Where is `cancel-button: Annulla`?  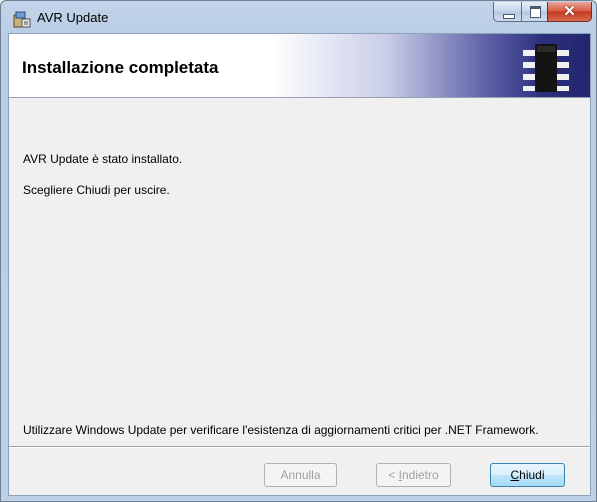 cancel-button: Annulla is located at coordinates (300, 475).